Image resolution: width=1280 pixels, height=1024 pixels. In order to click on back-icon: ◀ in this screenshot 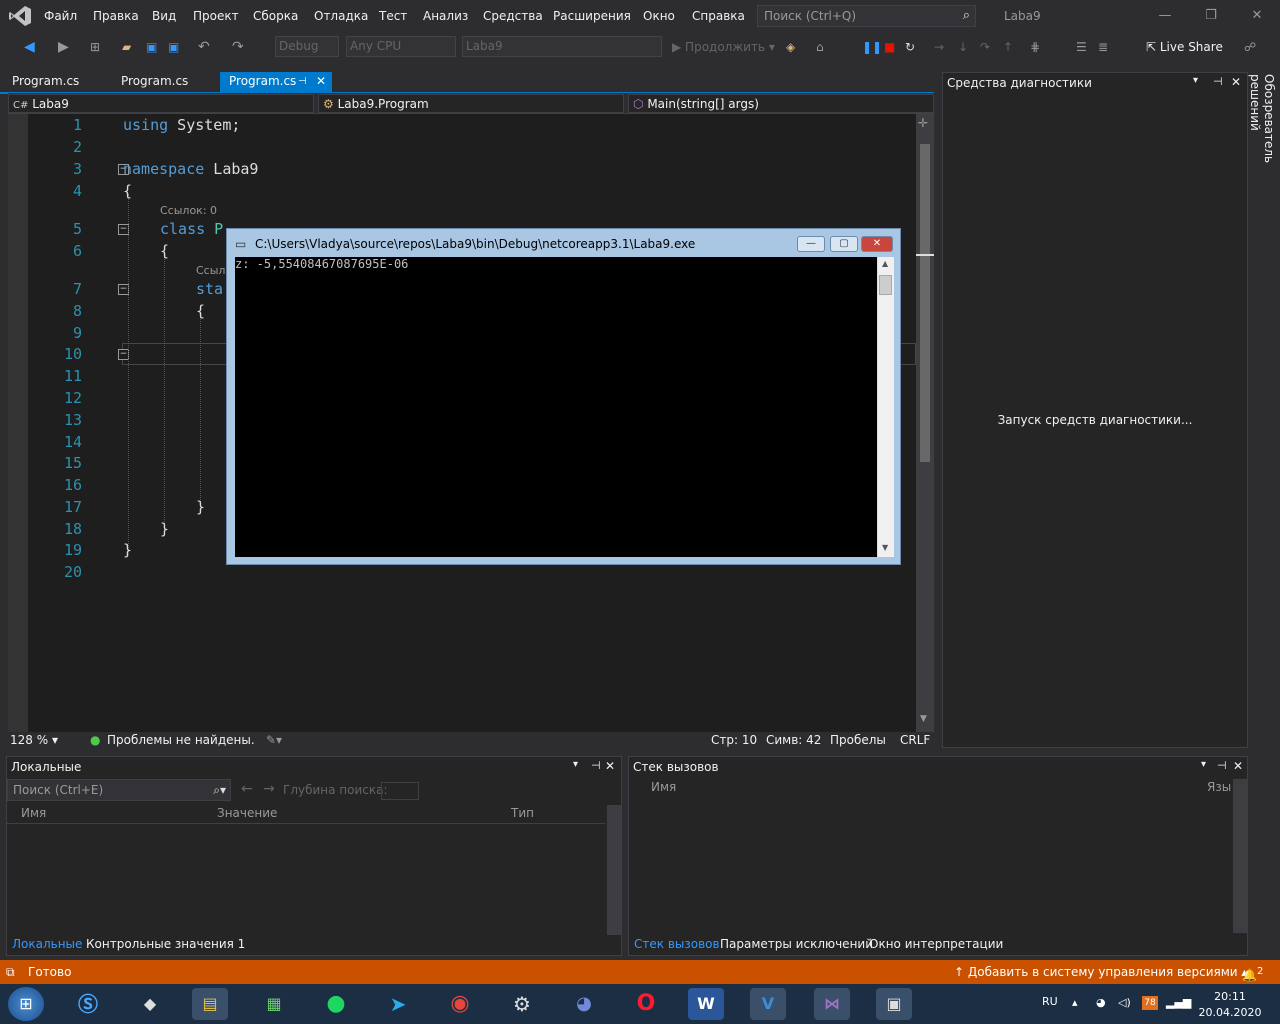, I will do `click(29, 47)`.